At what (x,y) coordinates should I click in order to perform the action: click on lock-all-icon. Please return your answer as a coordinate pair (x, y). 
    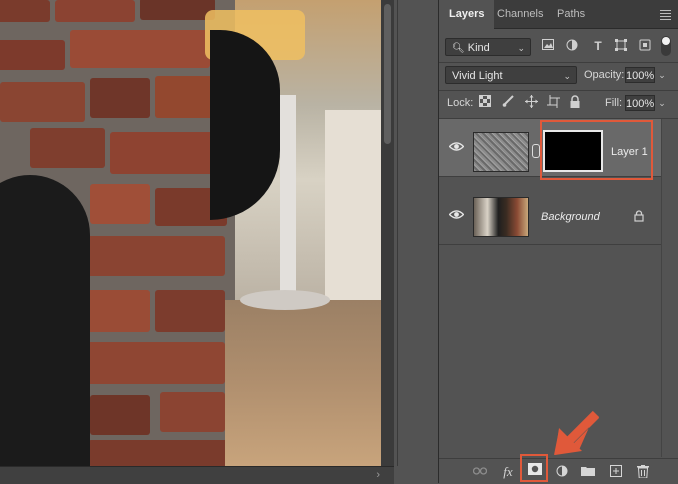
    Looking at the image, I should click on (575, 102).